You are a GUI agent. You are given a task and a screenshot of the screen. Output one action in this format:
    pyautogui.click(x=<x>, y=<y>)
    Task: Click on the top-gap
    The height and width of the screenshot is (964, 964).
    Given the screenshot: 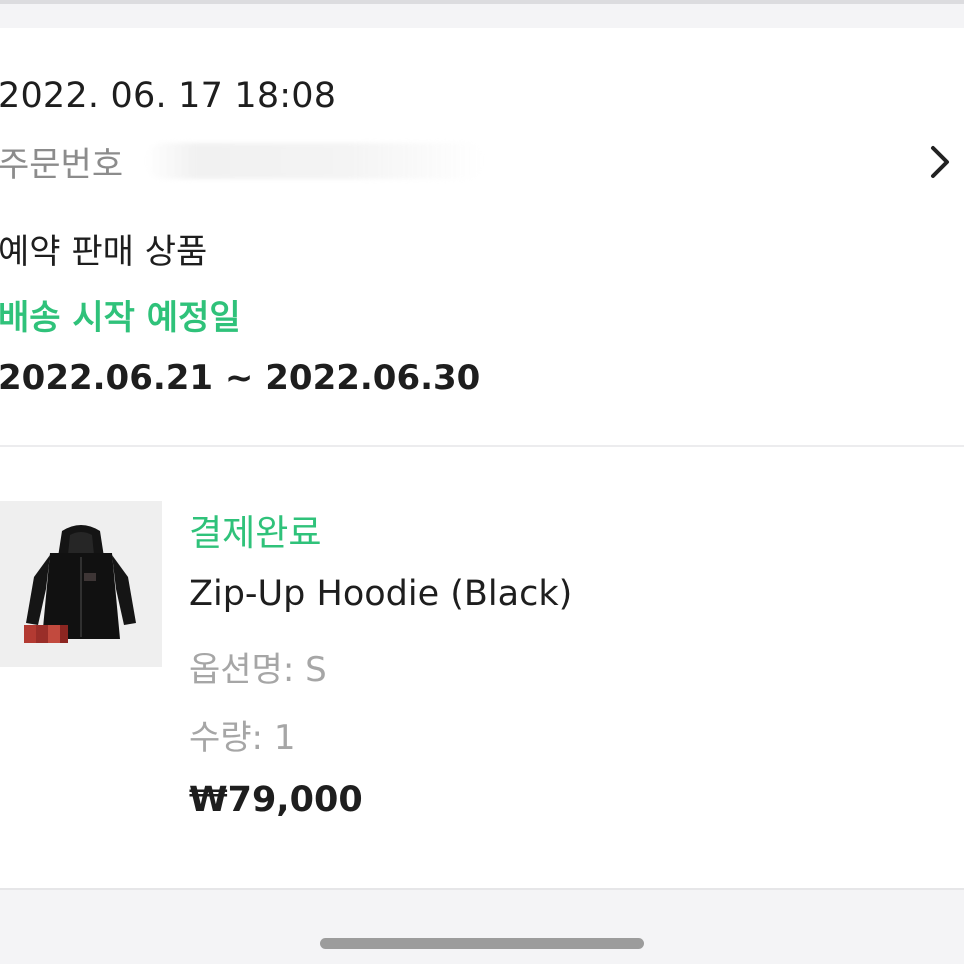 What is the action you would take?
    pyautogui.click(x=482, y=16)
    